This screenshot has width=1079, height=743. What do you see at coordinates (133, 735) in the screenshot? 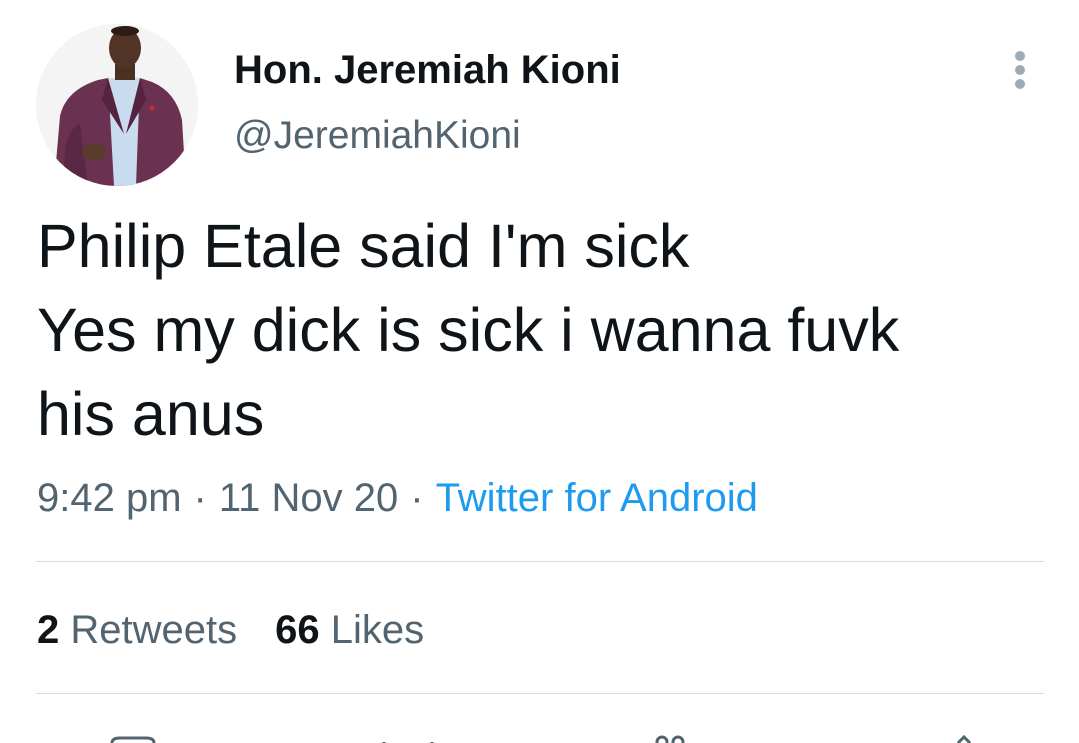
I see `reply-icon` at bounding box center [133, 735].